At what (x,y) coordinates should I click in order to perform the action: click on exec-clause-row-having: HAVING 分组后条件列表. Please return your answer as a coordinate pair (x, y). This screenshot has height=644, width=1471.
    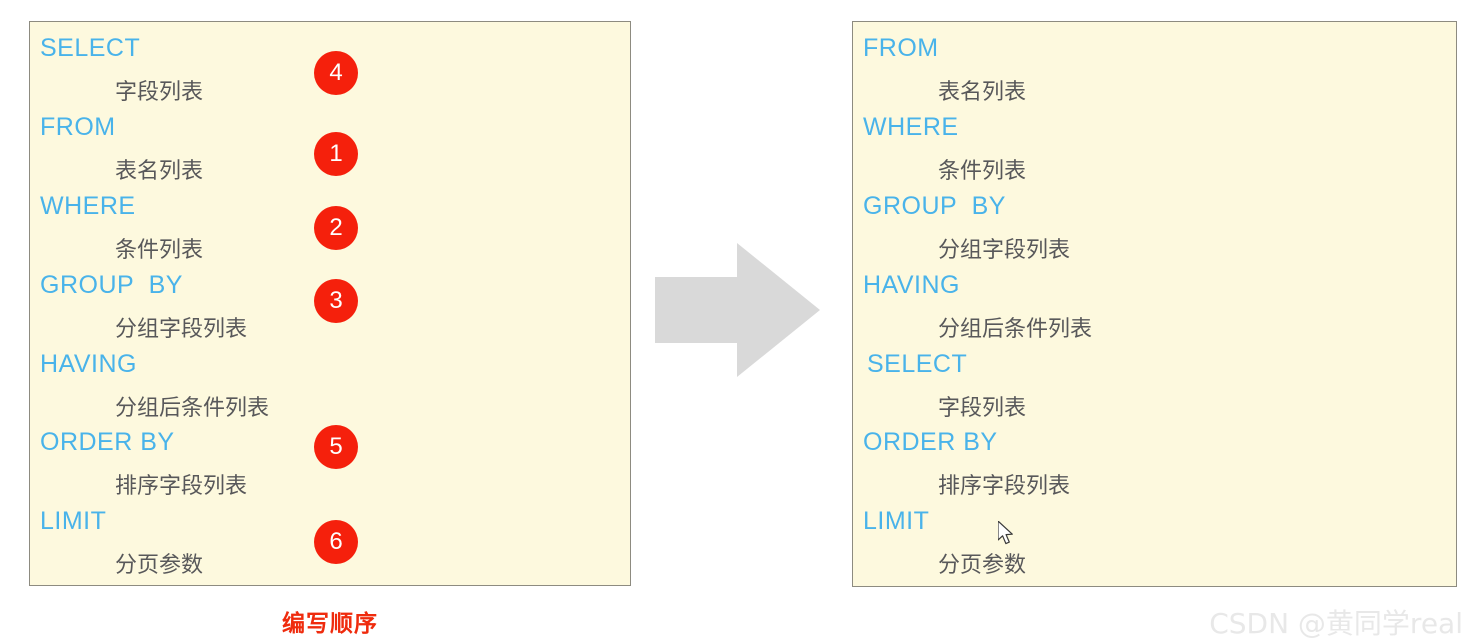
    Looking at the image, I should click on (1154, 310).